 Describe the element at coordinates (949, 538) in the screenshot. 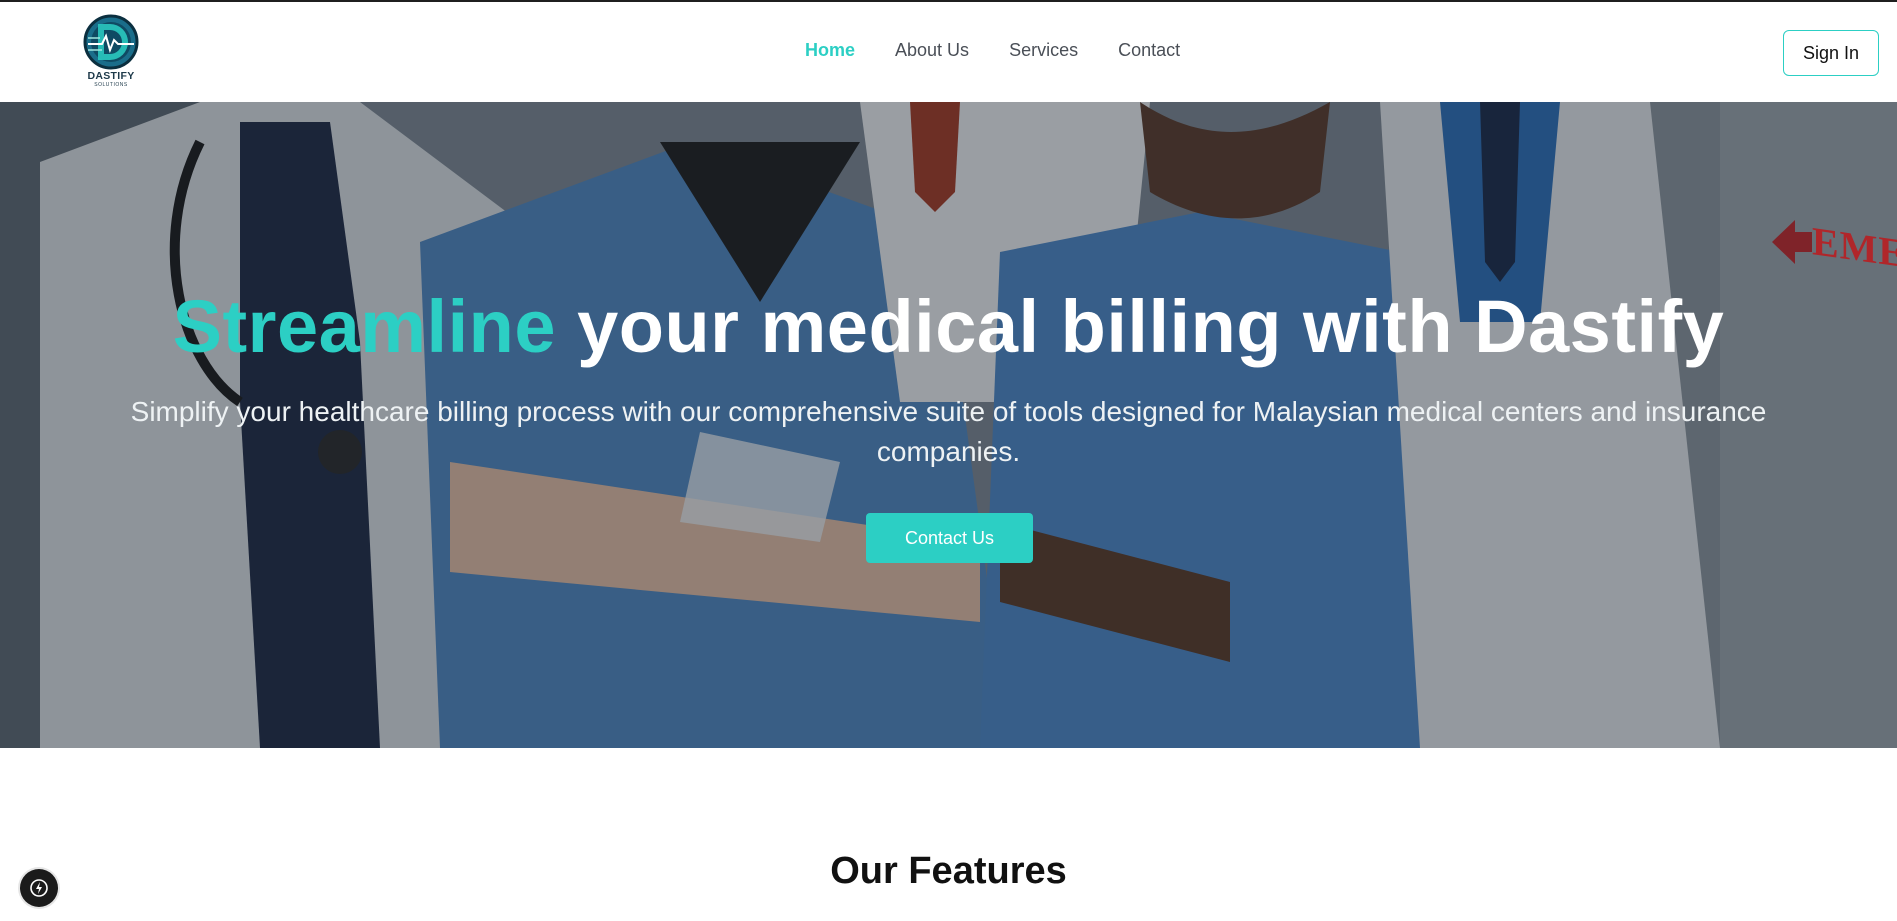

I see `contact-us-button: Contact Us` at that location.